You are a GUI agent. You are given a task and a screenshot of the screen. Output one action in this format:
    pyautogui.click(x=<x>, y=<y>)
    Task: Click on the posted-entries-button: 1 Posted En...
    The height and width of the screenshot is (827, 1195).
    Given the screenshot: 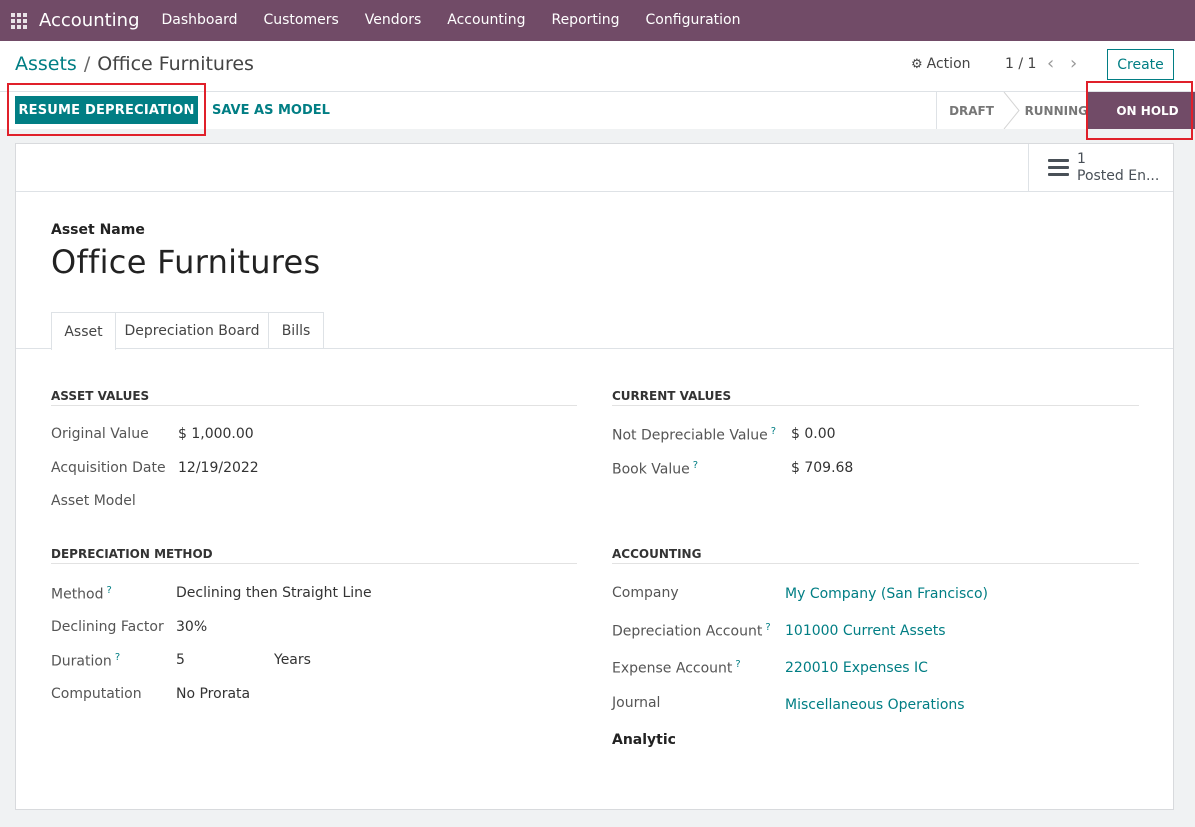 What is the action you would take?
    pyautogui.click(x=1100, y=167)
    